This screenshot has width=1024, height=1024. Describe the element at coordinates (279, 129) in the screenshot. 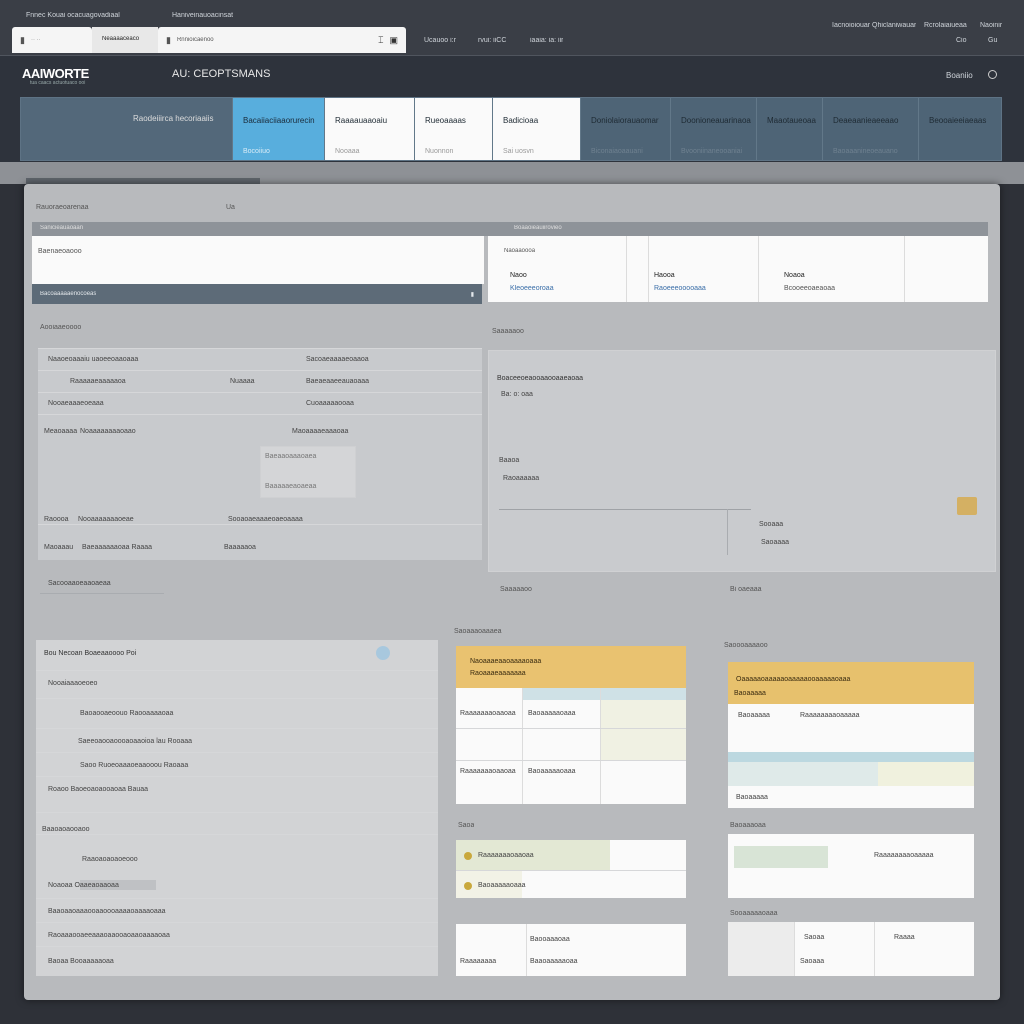

I see `nav-item-1: Bacaiiaciiaaorurecin Bocoiiuo` at that location.